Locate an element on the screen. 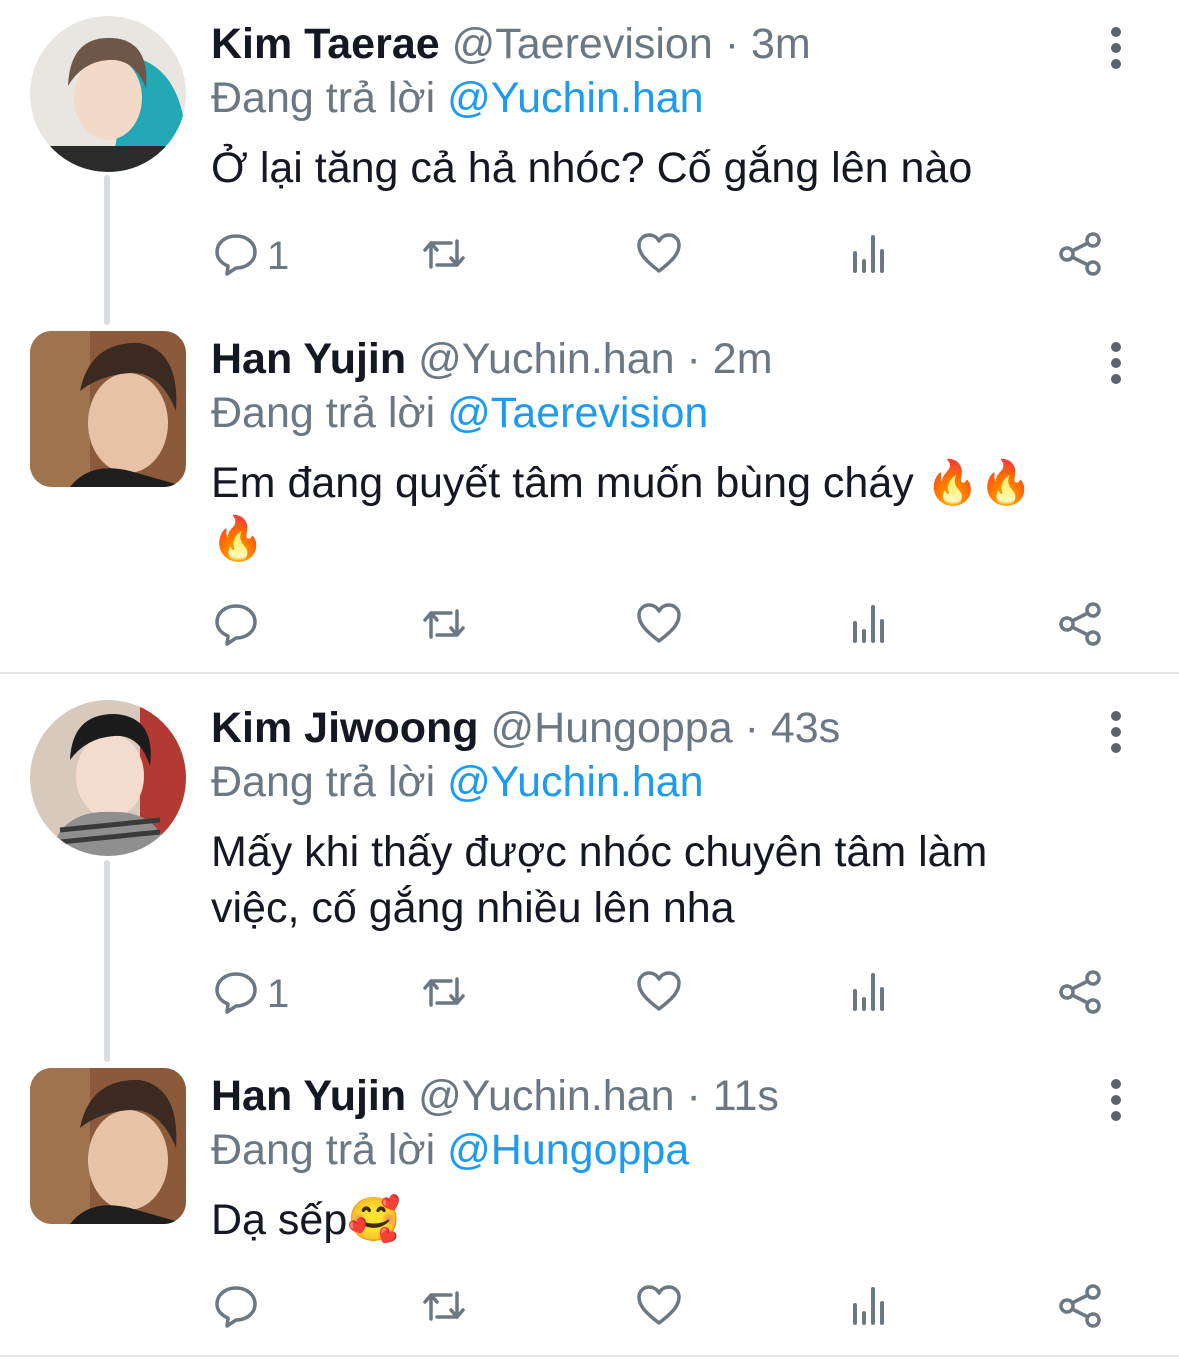 Image resolution: width=1179 pixels, height=1359 pixels. tweet-header: Kim Jiwoong @Hungoppa · 43s is located at coordinates (525, 728).